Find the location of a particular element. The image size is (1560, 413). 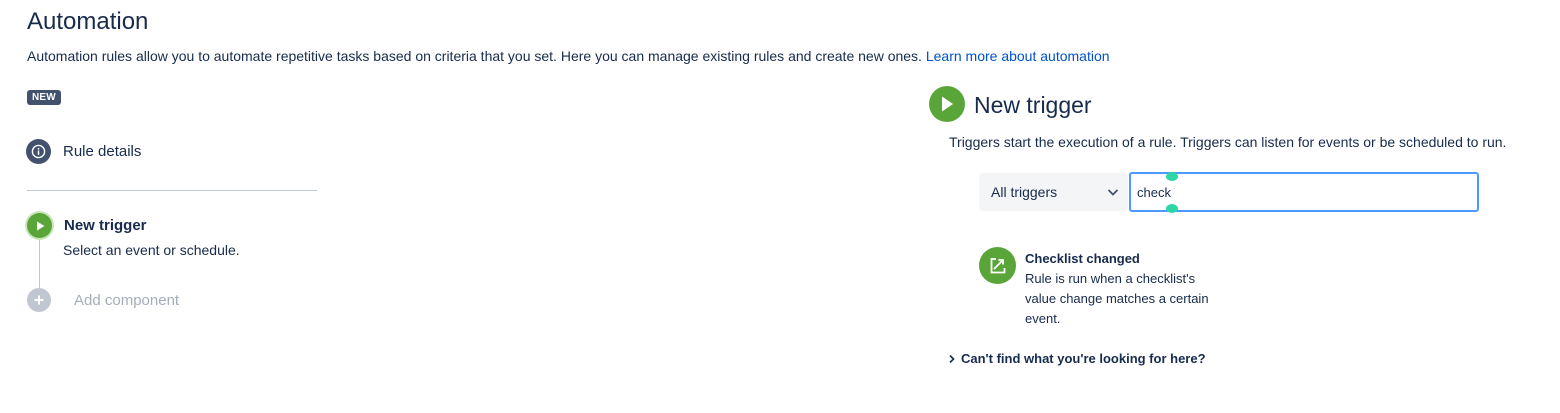

trigger-step-subtitle: Select an event or schedule. is located at coordinates (151, 250).